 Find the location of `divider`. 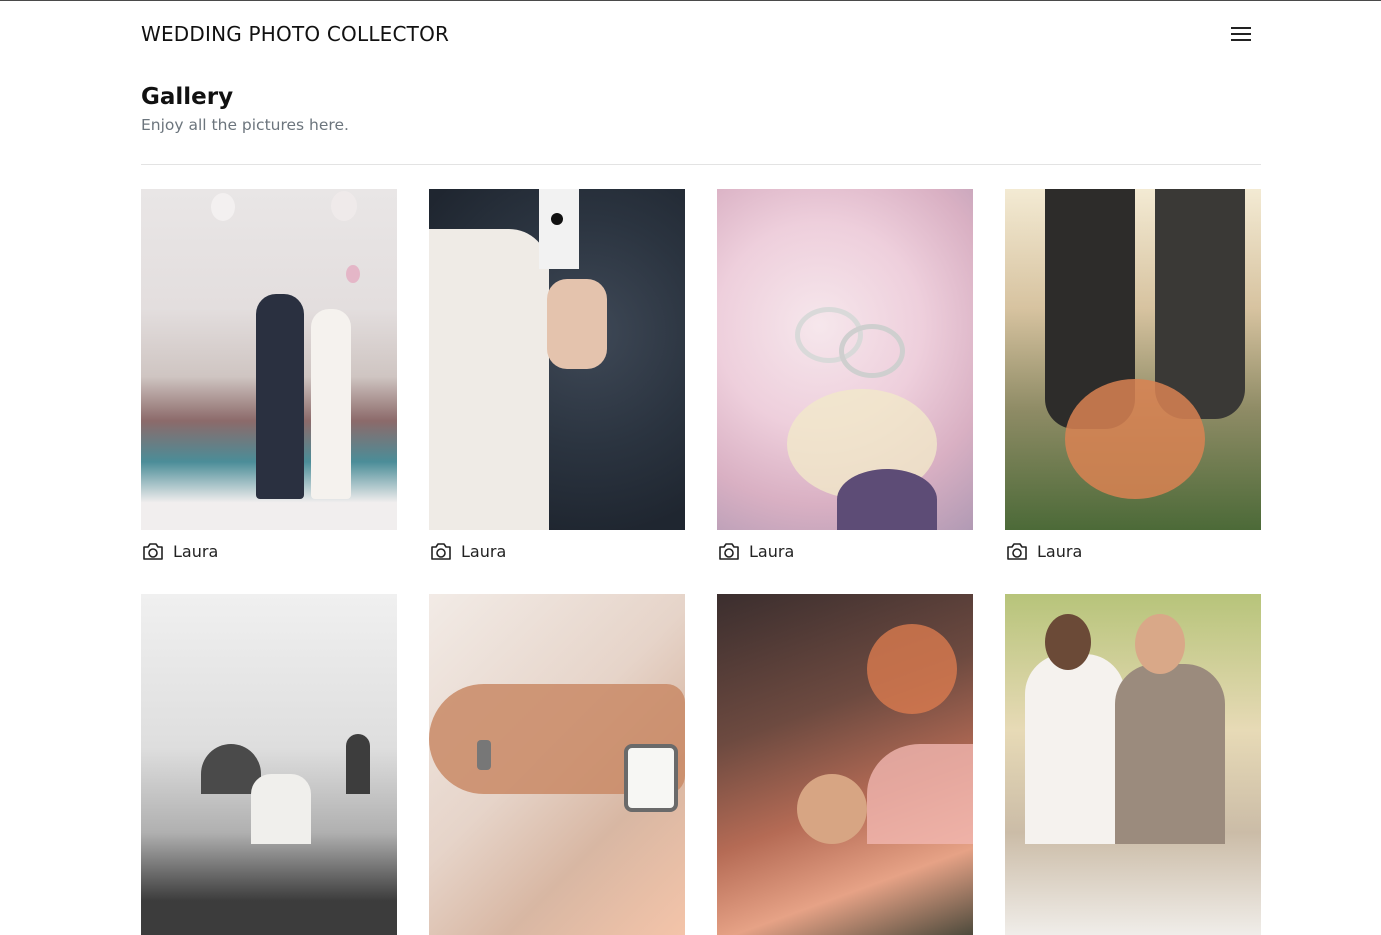

divider is located at coordinates (701, 164).